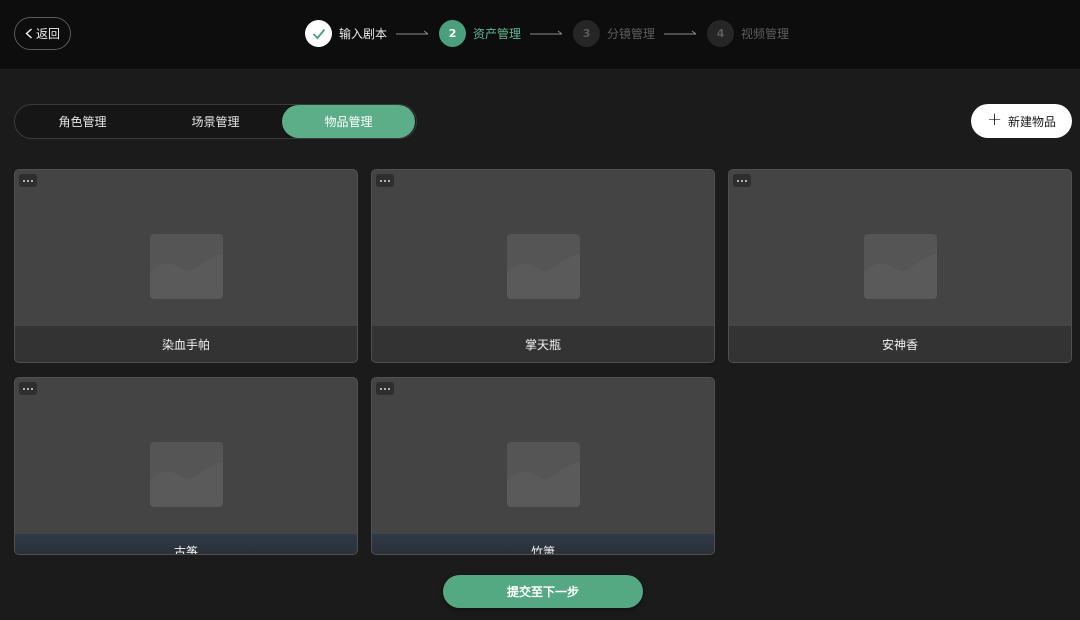 The width and height of the screenshot is (1080, 620). I want to click on top-bar: 返回 输入剧本 2 资产管理 3 分镜管理 4 视频管理, so click(540, 35).